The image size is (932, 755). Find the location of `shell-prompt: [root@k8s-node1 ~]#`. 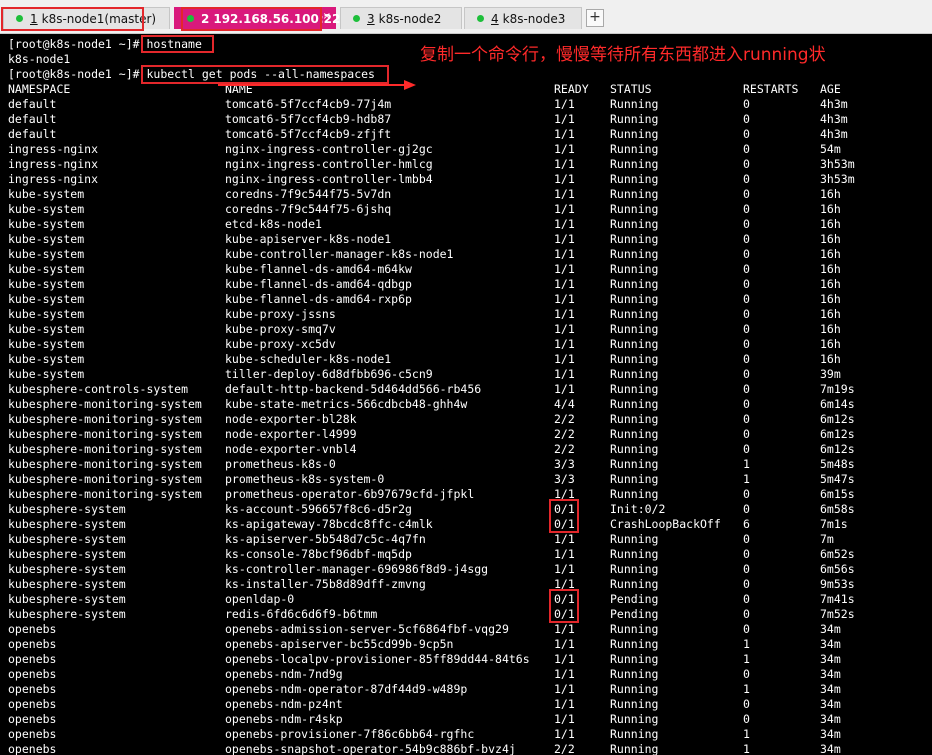

shell-prompt: [root@k8s-node1 ~]# is located at coordinates (77, 44).